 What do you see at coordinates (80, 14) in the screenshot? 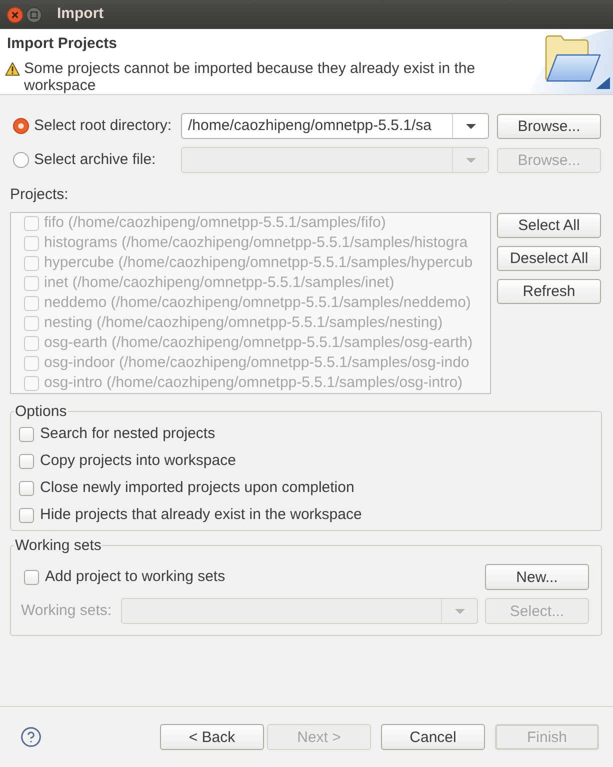
I see `window-title: Import` at bounding box center [80, 14].